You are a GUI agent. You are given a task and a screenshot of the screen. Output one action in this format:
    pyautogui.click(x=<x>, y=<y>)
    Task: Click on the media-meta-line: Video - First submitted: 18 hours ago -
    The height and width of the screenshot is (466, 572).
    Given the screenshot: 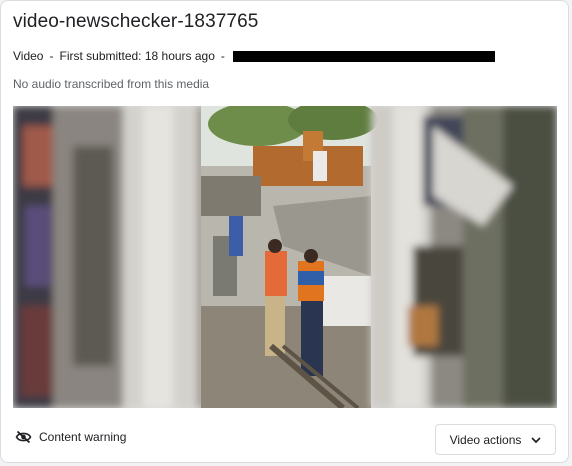 What is the action you would take?
    pyautogui.click(x=254, y=56)
    